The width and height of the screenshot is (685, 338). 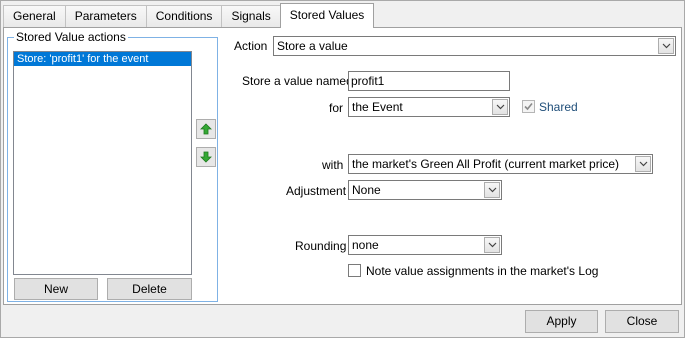 I want to click on move-up-button, so click(x=206, y=129).